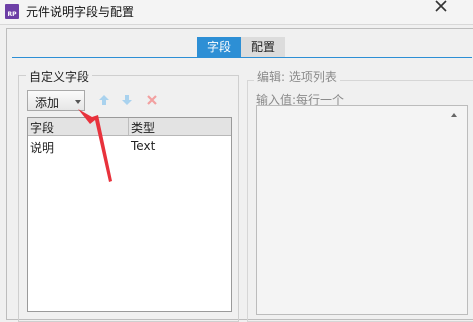 This screenshot has height=322, width=473. What do you see at coordinates (454, 115) in the screenshot?
I see `scroll-up-icon` at bounding box center [454, 115].